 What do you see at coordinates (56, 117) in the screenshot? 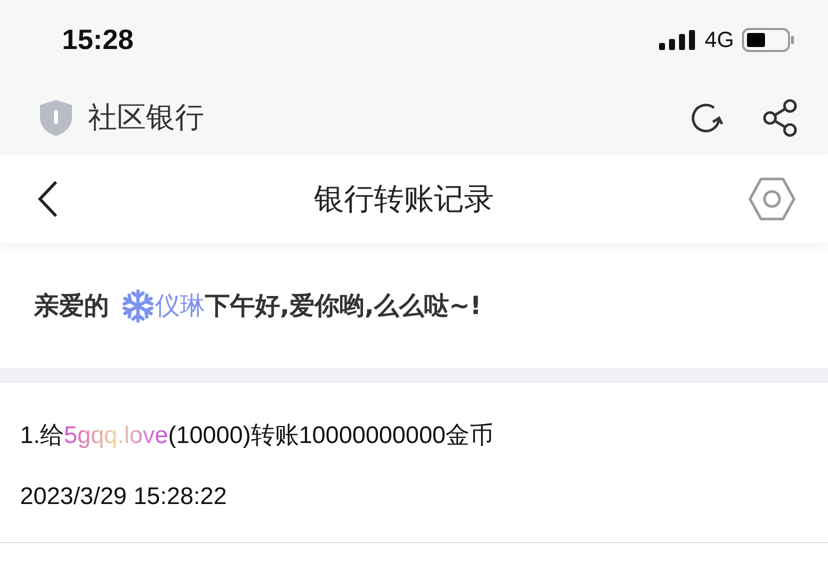
I see `shield-icon` at bounding box center [56, 117].